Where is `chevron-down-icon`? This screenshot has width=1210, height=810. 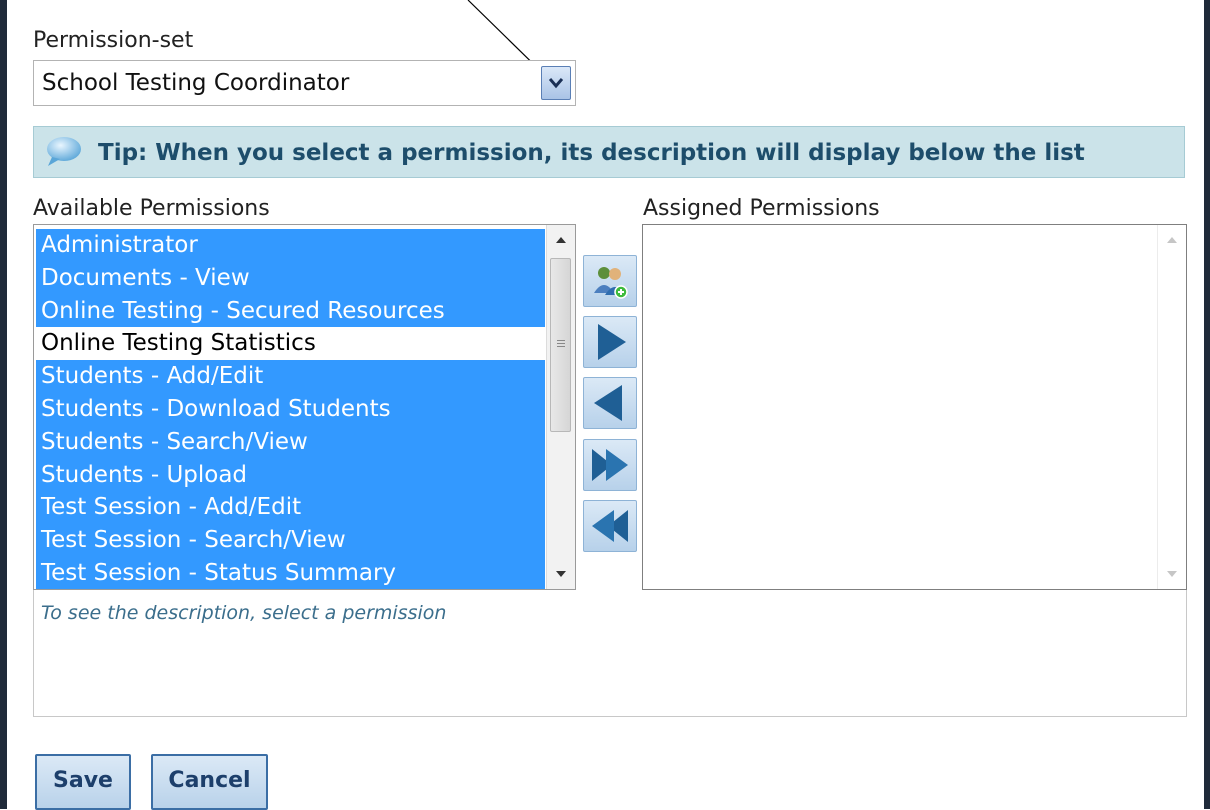
chevron-down-icon is located at coordinates (556, 83).